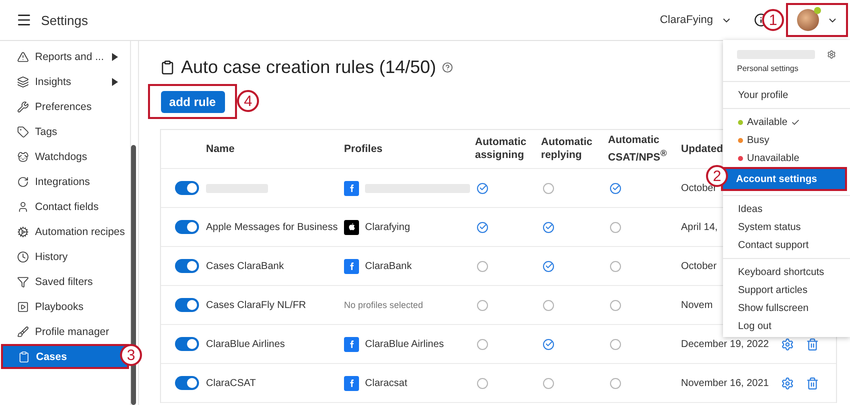  Describe the element at coordinates (786, 245) in the screenshot. I see `menu-item: Contact support` at that location.